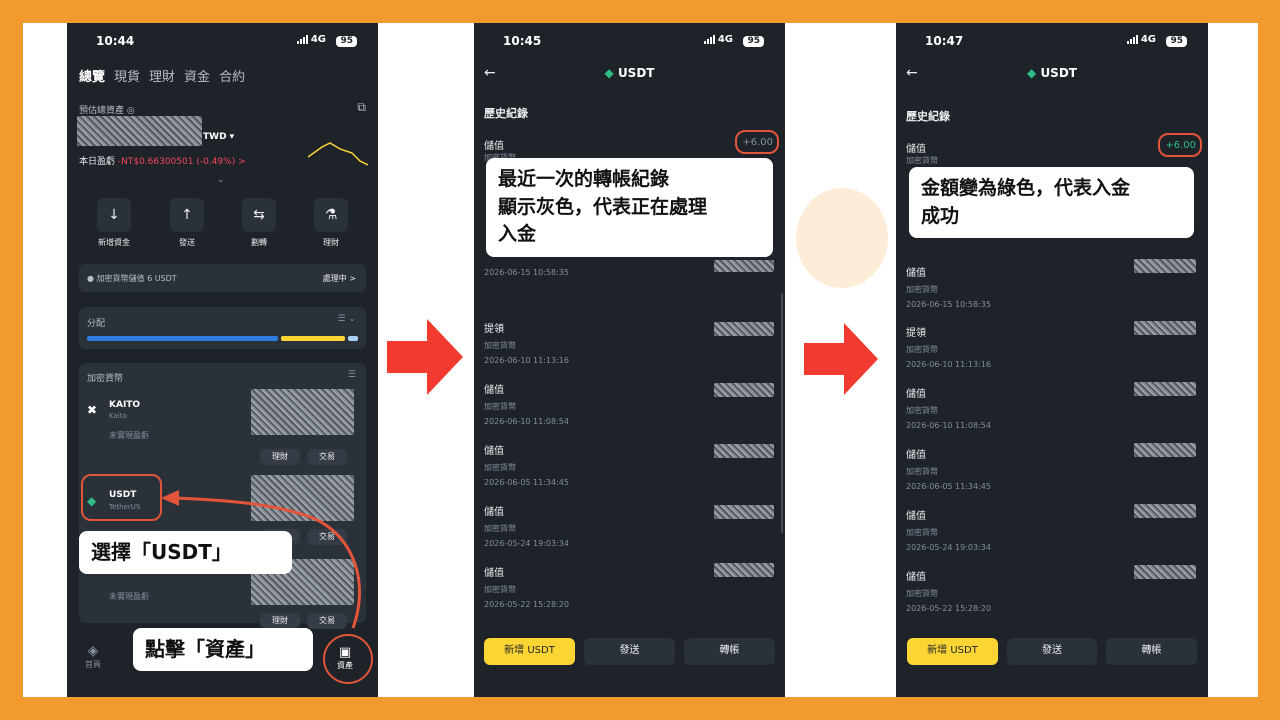 This screenshot has height=720, width=1280. Describe the element at coordinates (842, 238) in the screenshot. I see `watermark-logo` at that location.